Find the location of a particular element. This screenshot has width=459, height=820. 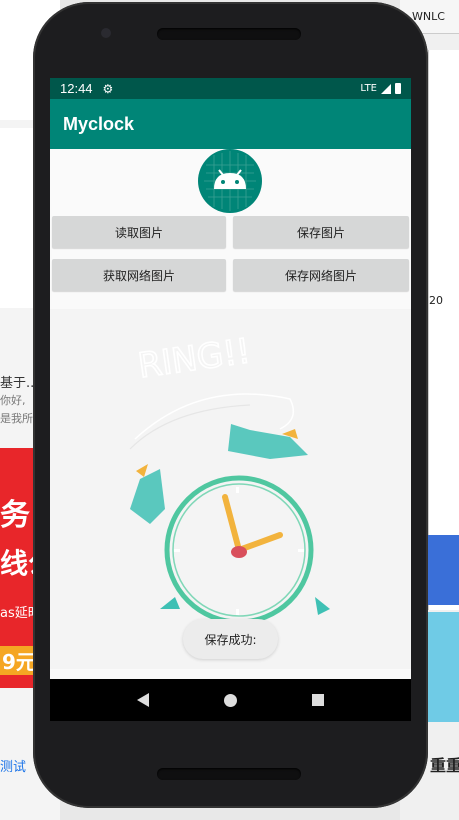

front-camera is located at coordinates (106, 33).